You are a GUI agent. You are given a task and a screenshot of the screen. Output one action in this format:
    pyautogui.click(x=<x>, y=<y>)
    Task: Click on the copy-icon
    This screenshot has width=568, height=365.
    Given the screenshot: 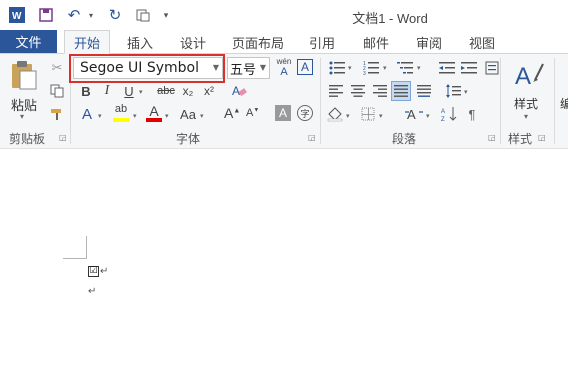 What is the action you would take?
    pyautogui.click(x=57, y=91)
    